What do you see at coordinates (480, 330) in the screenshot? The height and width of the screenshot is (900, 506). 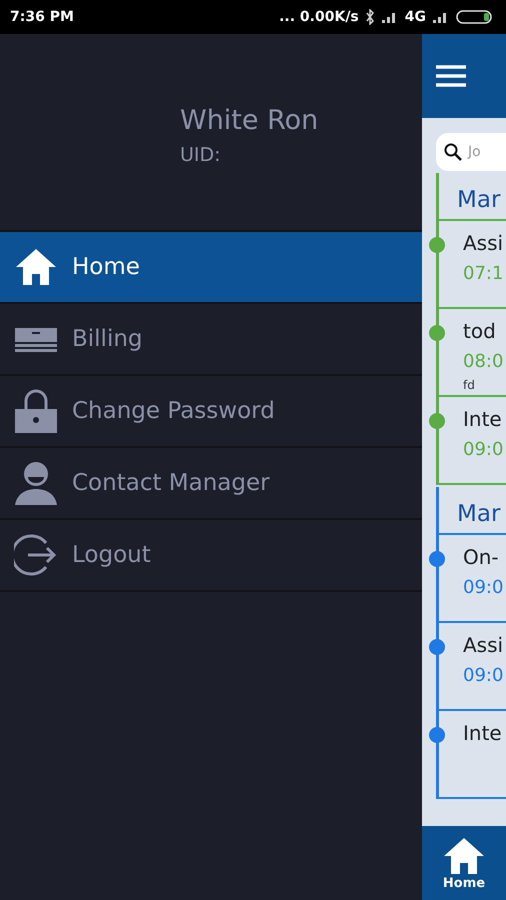 I see `event-title: tod` at bounding box center [480, 330].